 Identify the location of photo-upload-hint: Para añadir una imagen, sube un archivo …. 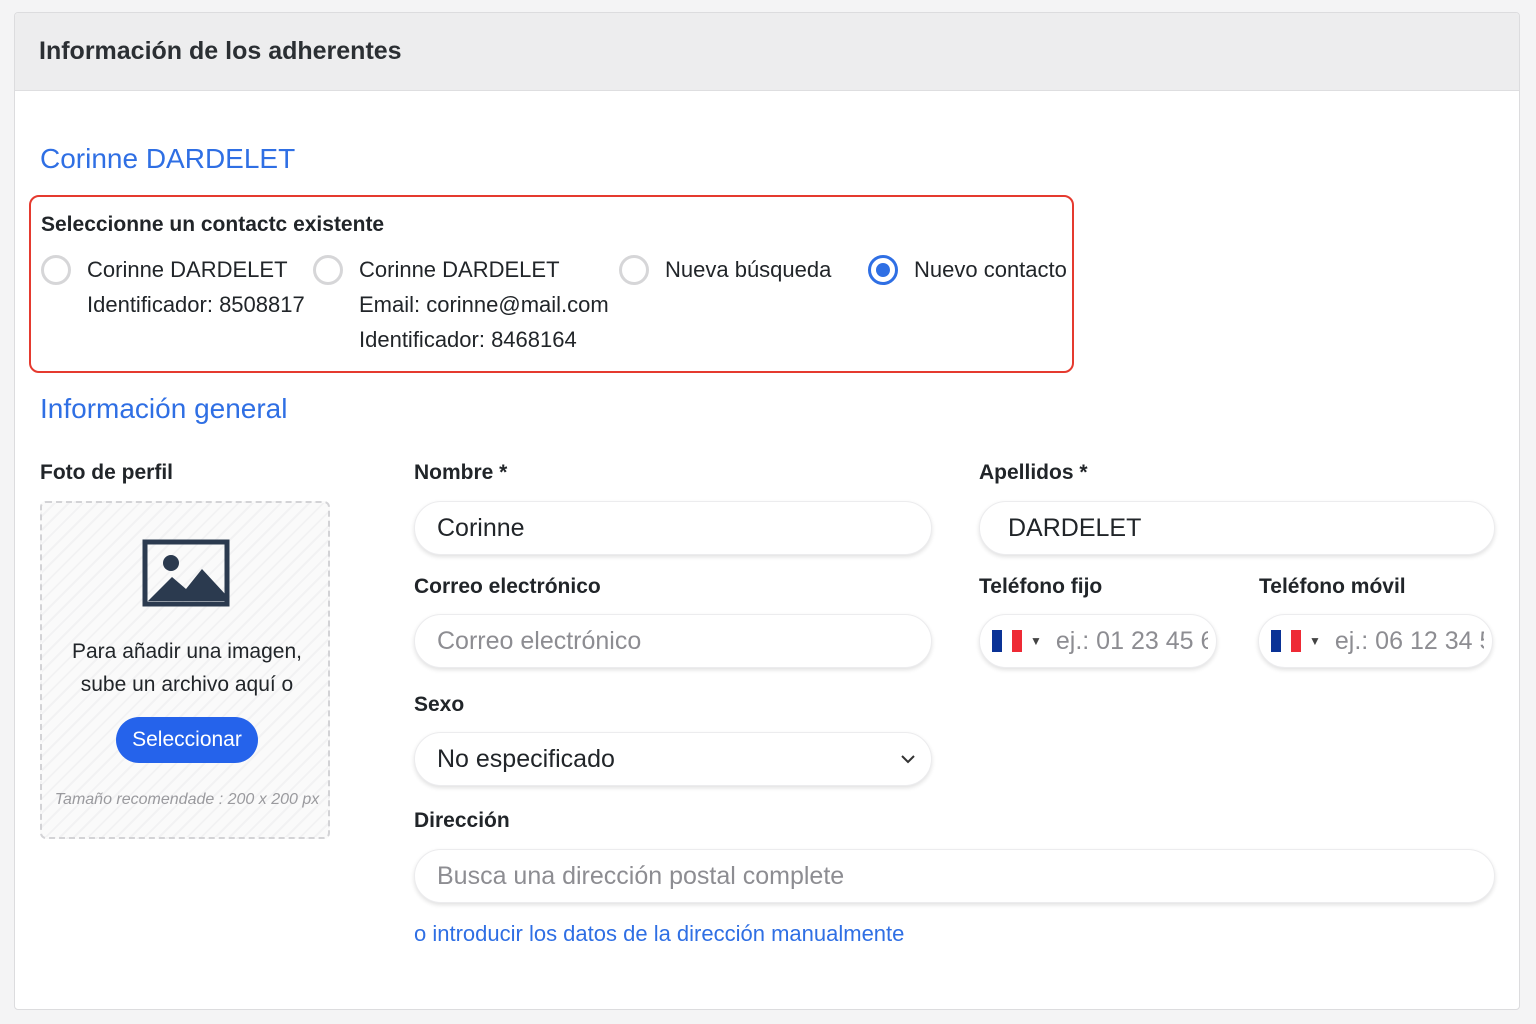
(187, 668).